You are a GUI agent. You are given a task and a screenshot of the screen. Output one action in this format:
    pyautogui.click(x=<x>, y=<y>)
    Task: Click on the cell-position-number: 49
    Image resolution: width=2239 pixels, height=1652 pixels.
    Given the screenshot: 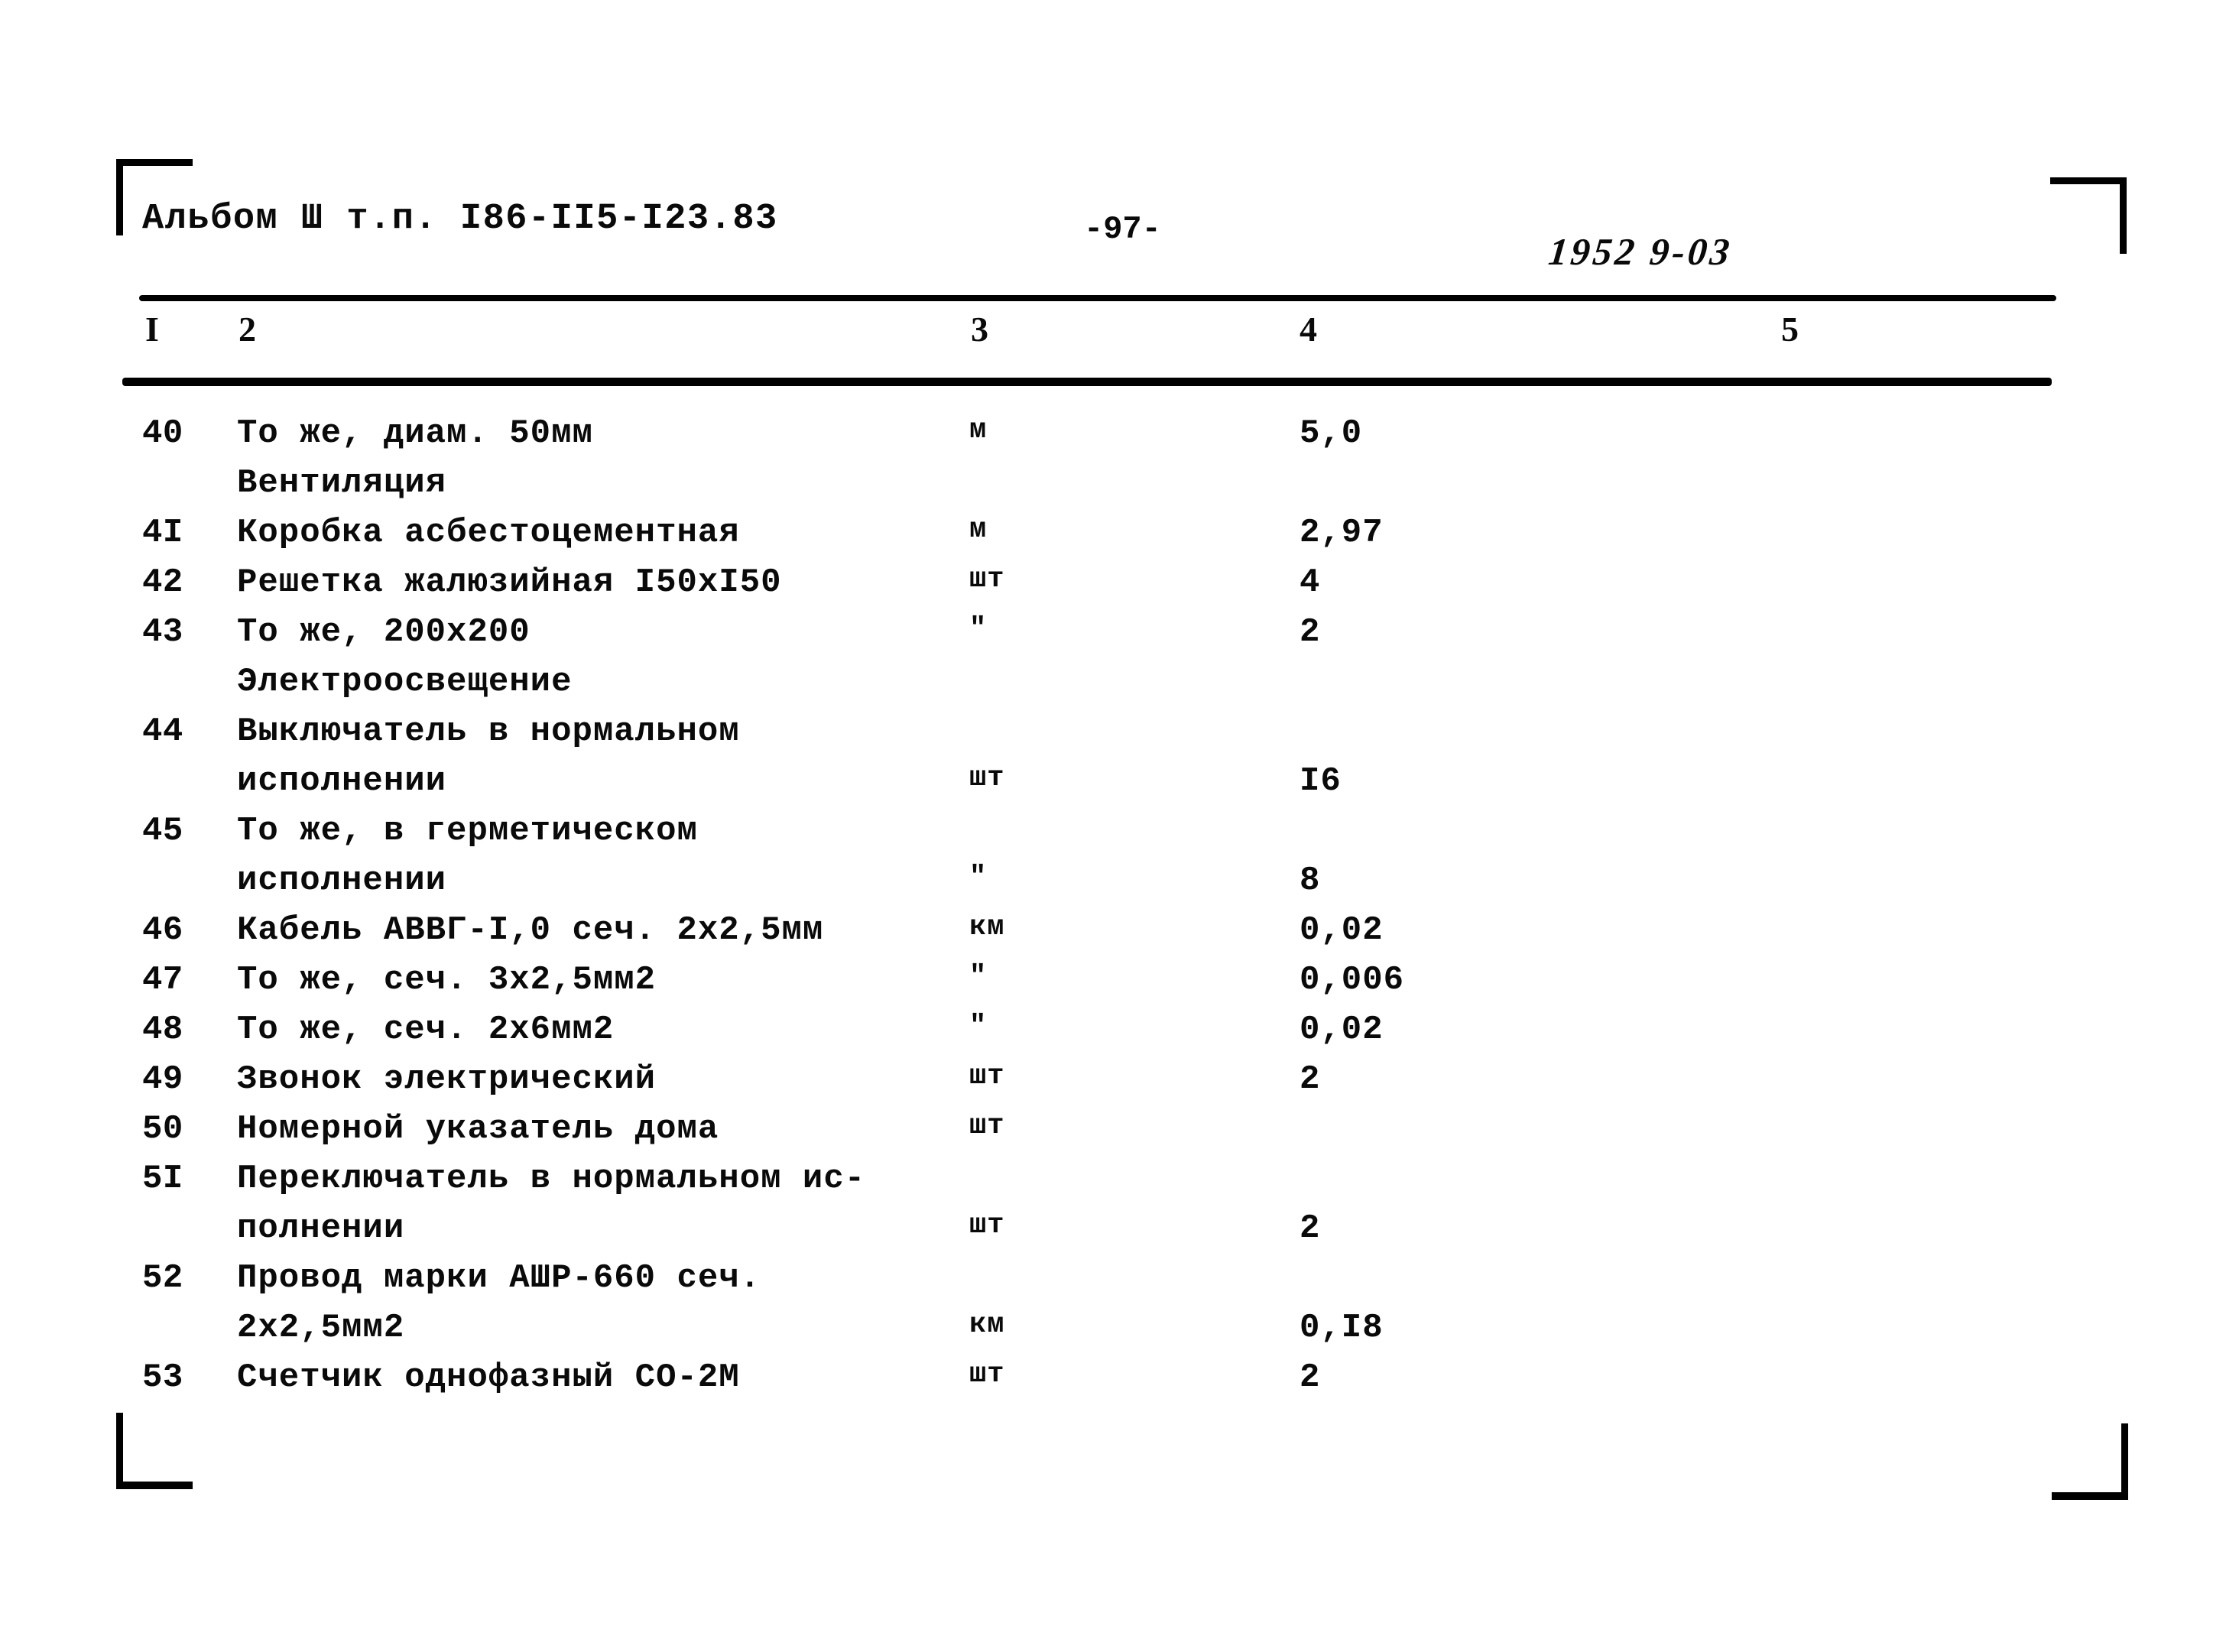 What is the action you would take?
    pyautogui.click(x=162, y=1079)
    